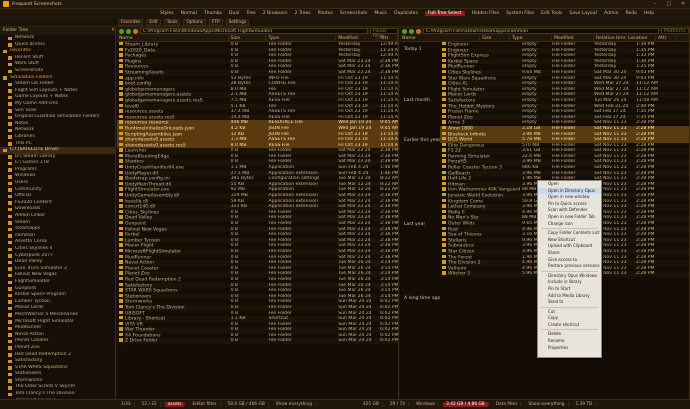  What do you see at coordinates (131, 22) in the screenshot?
I see `menu-item: Favorites` at bounding box center [131, 22].